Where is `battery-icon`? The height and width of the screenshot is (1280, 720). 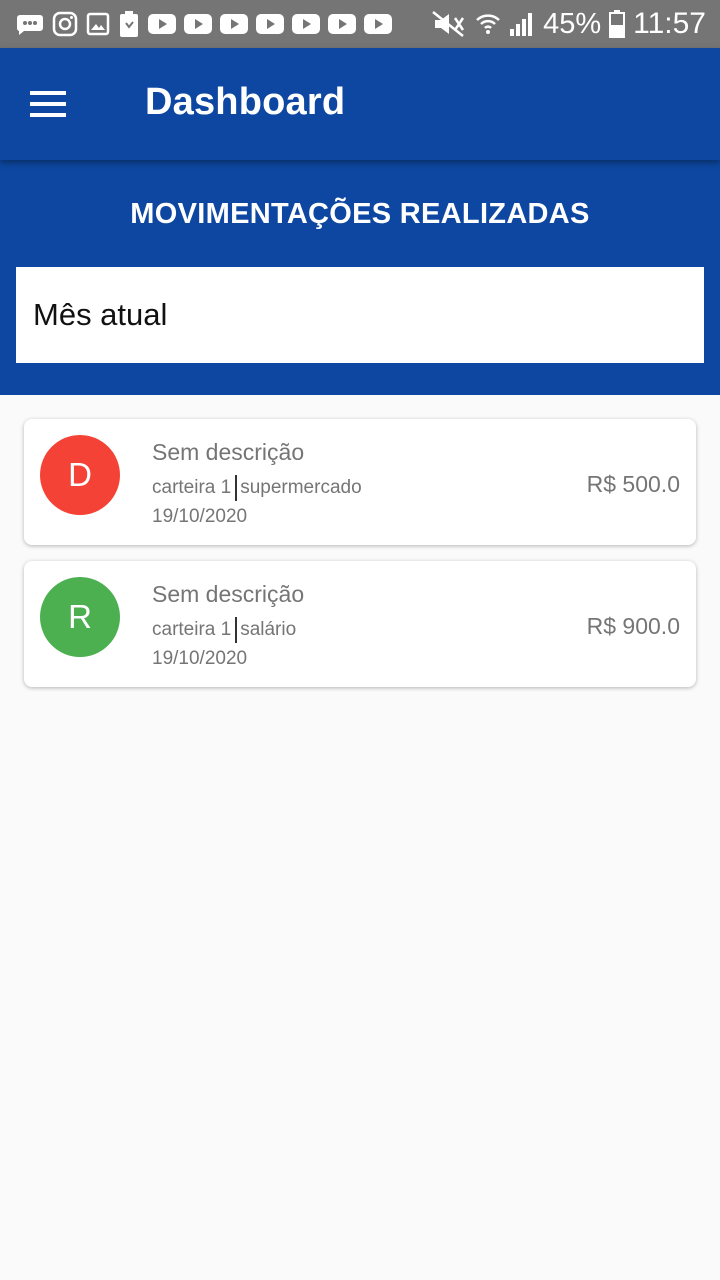 battery-icon is located at coordinates (617, 24).